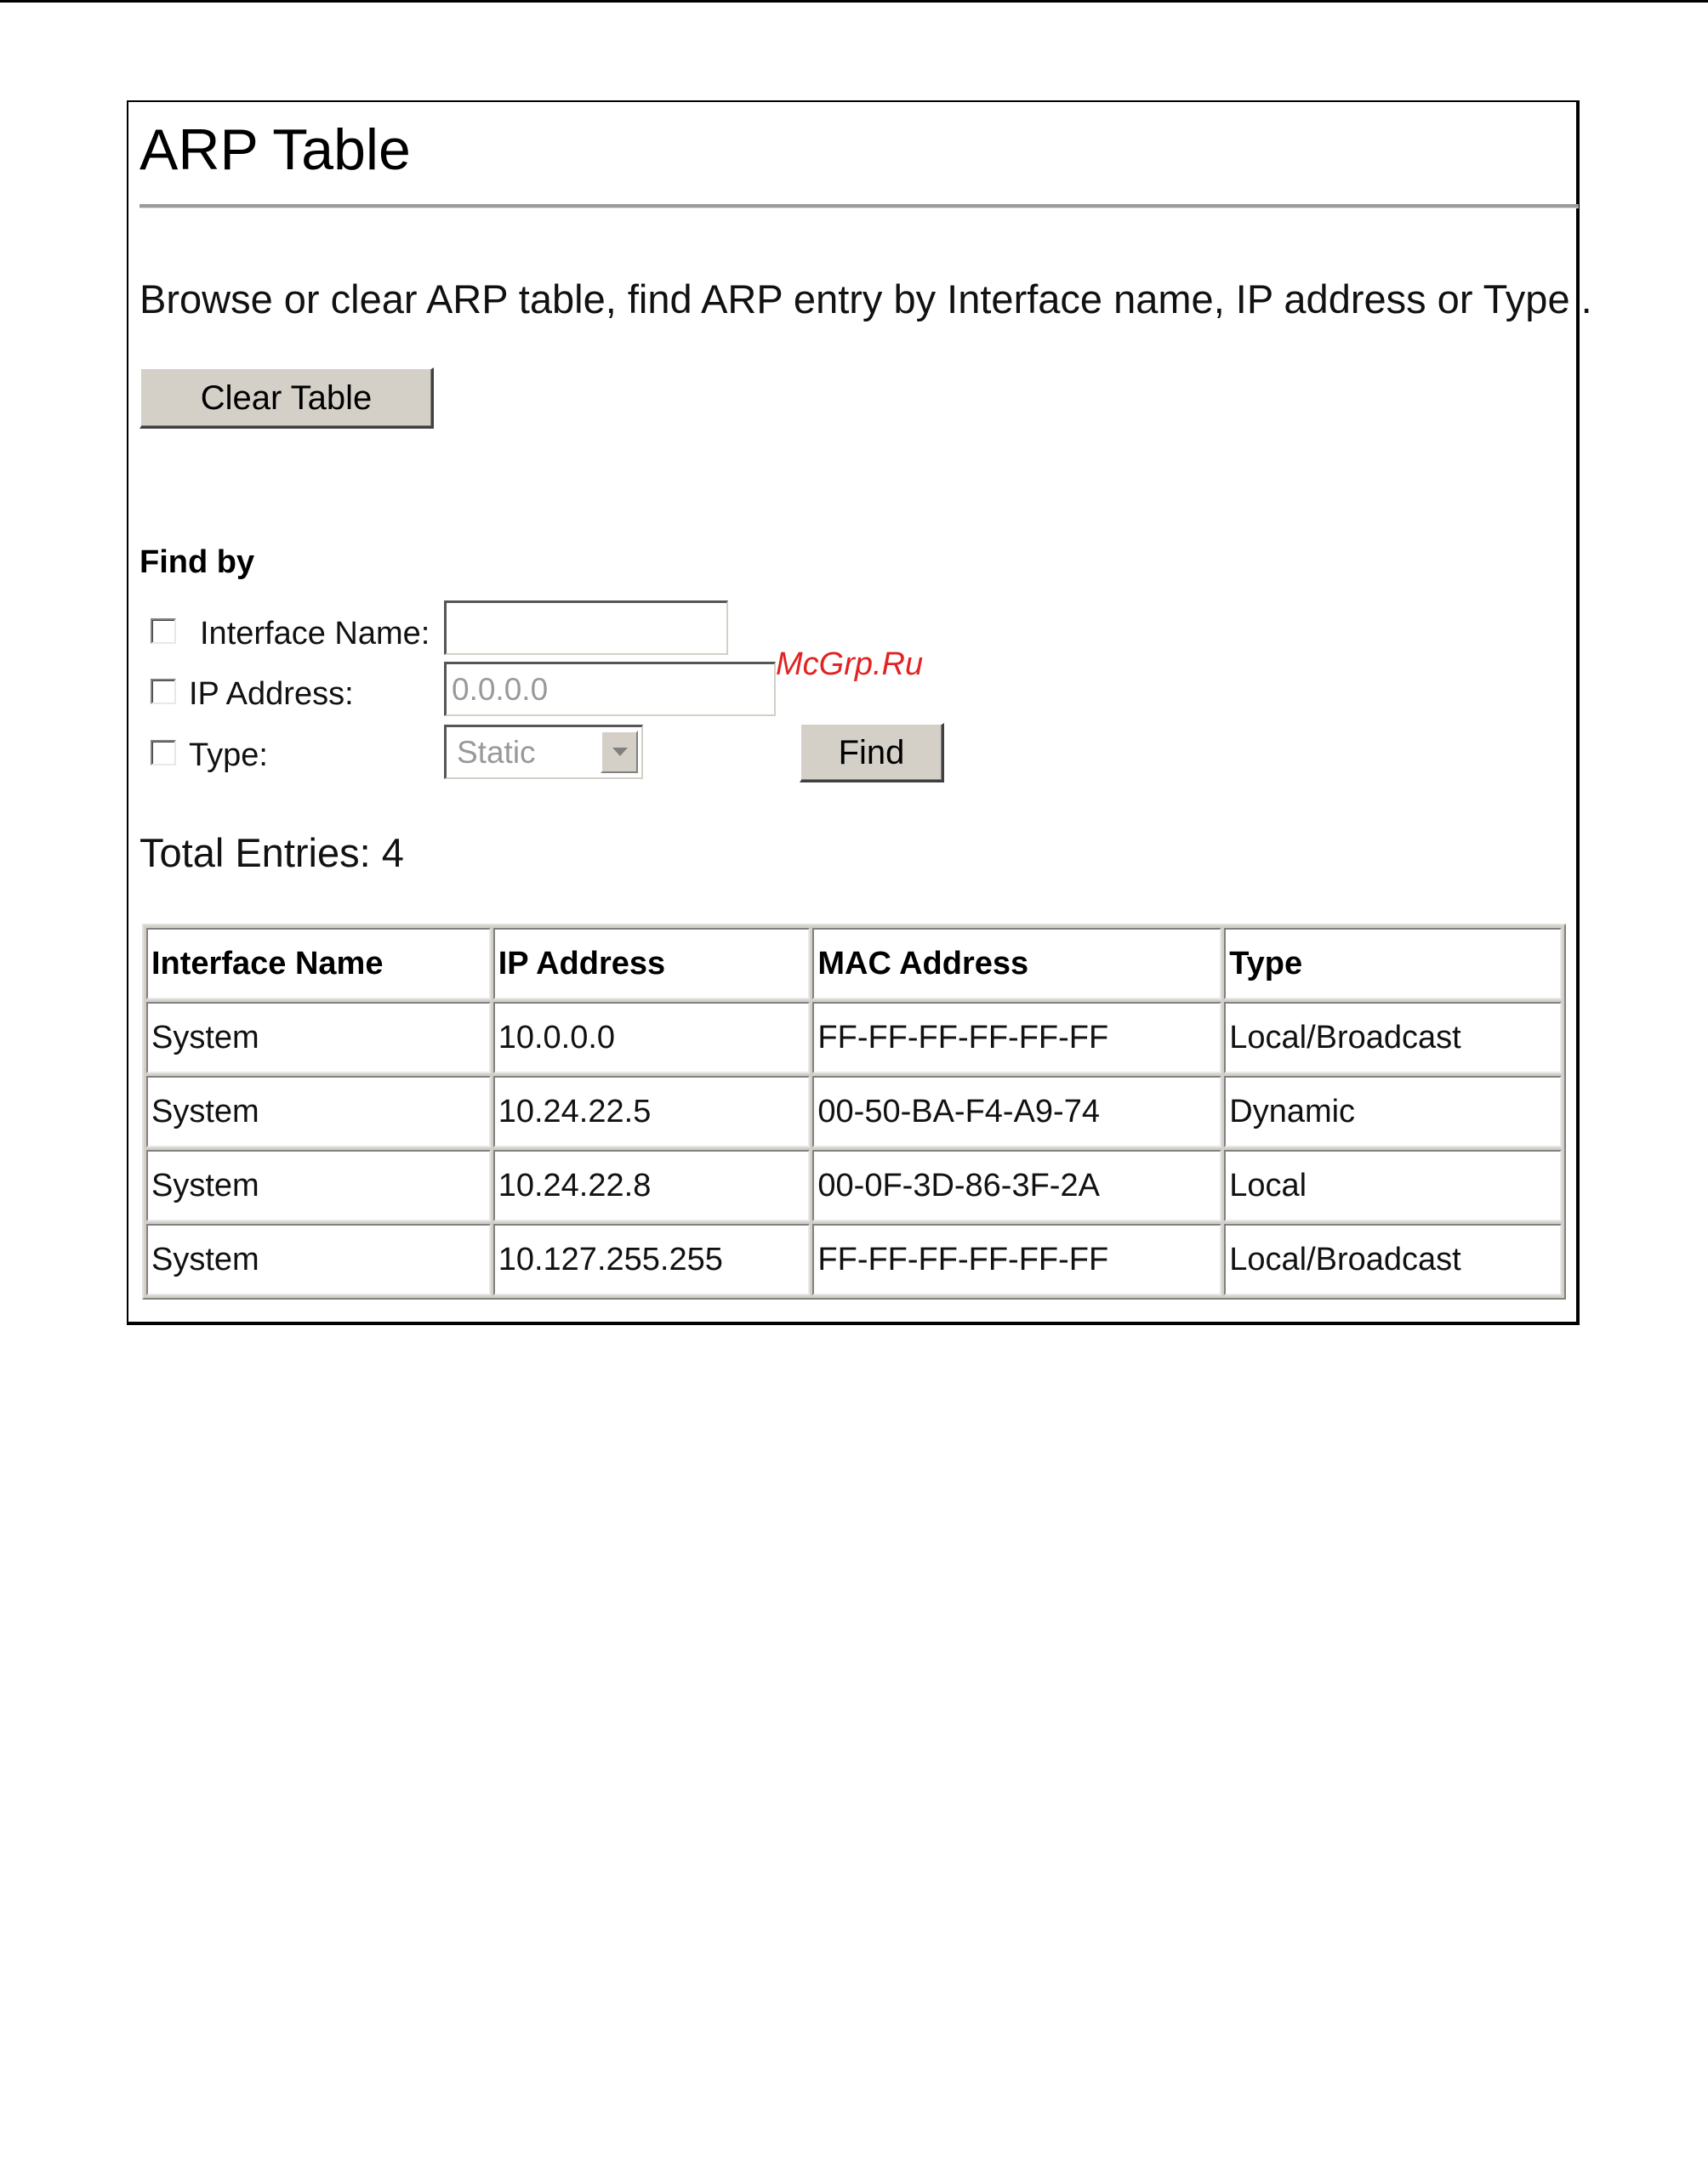 The width and height of the screenshot is (1708, 2162). What do you see at coordinates (197, 562) in the screenshot?
I see `find-by-heading: Find by` at bounding box center [197, 562].